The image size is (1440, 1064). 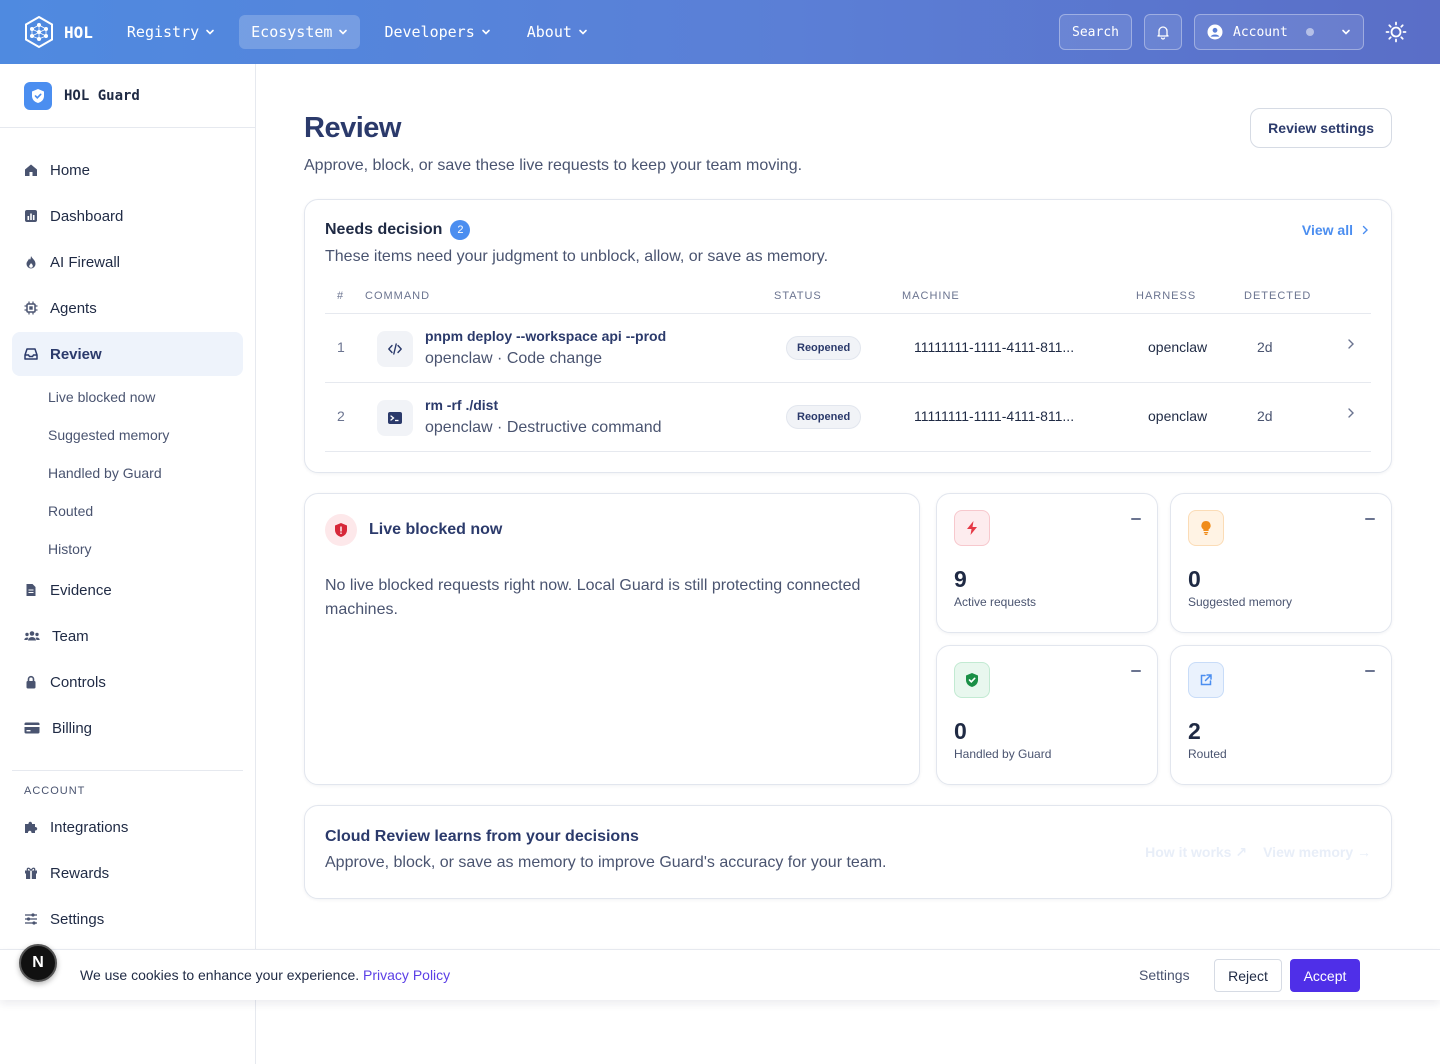 What do you see at coordinates (406, 975) in the screenshot?
I see `privacy-policy-link: Privacy Policy` at bounding box center [406, 975].